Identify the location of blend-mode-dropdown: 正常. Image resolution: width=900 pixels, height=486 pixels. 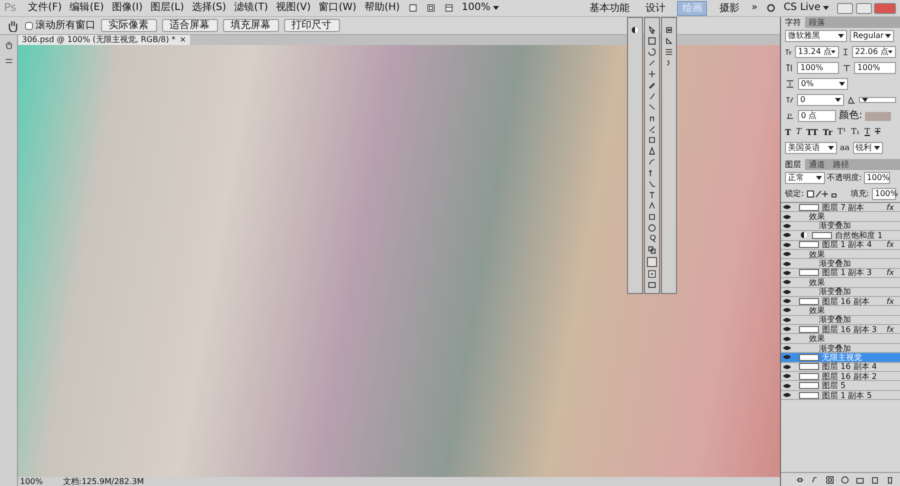
(805, 178).